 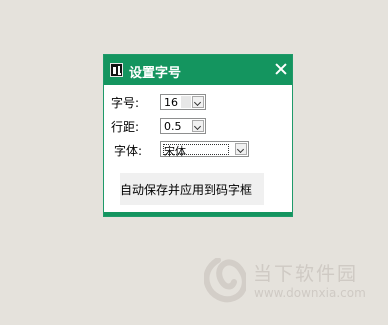 What do you see at coordinates (198, 214) in the screenshot?
I see `dialog-bottom-border` at bounding box center [198, 214].